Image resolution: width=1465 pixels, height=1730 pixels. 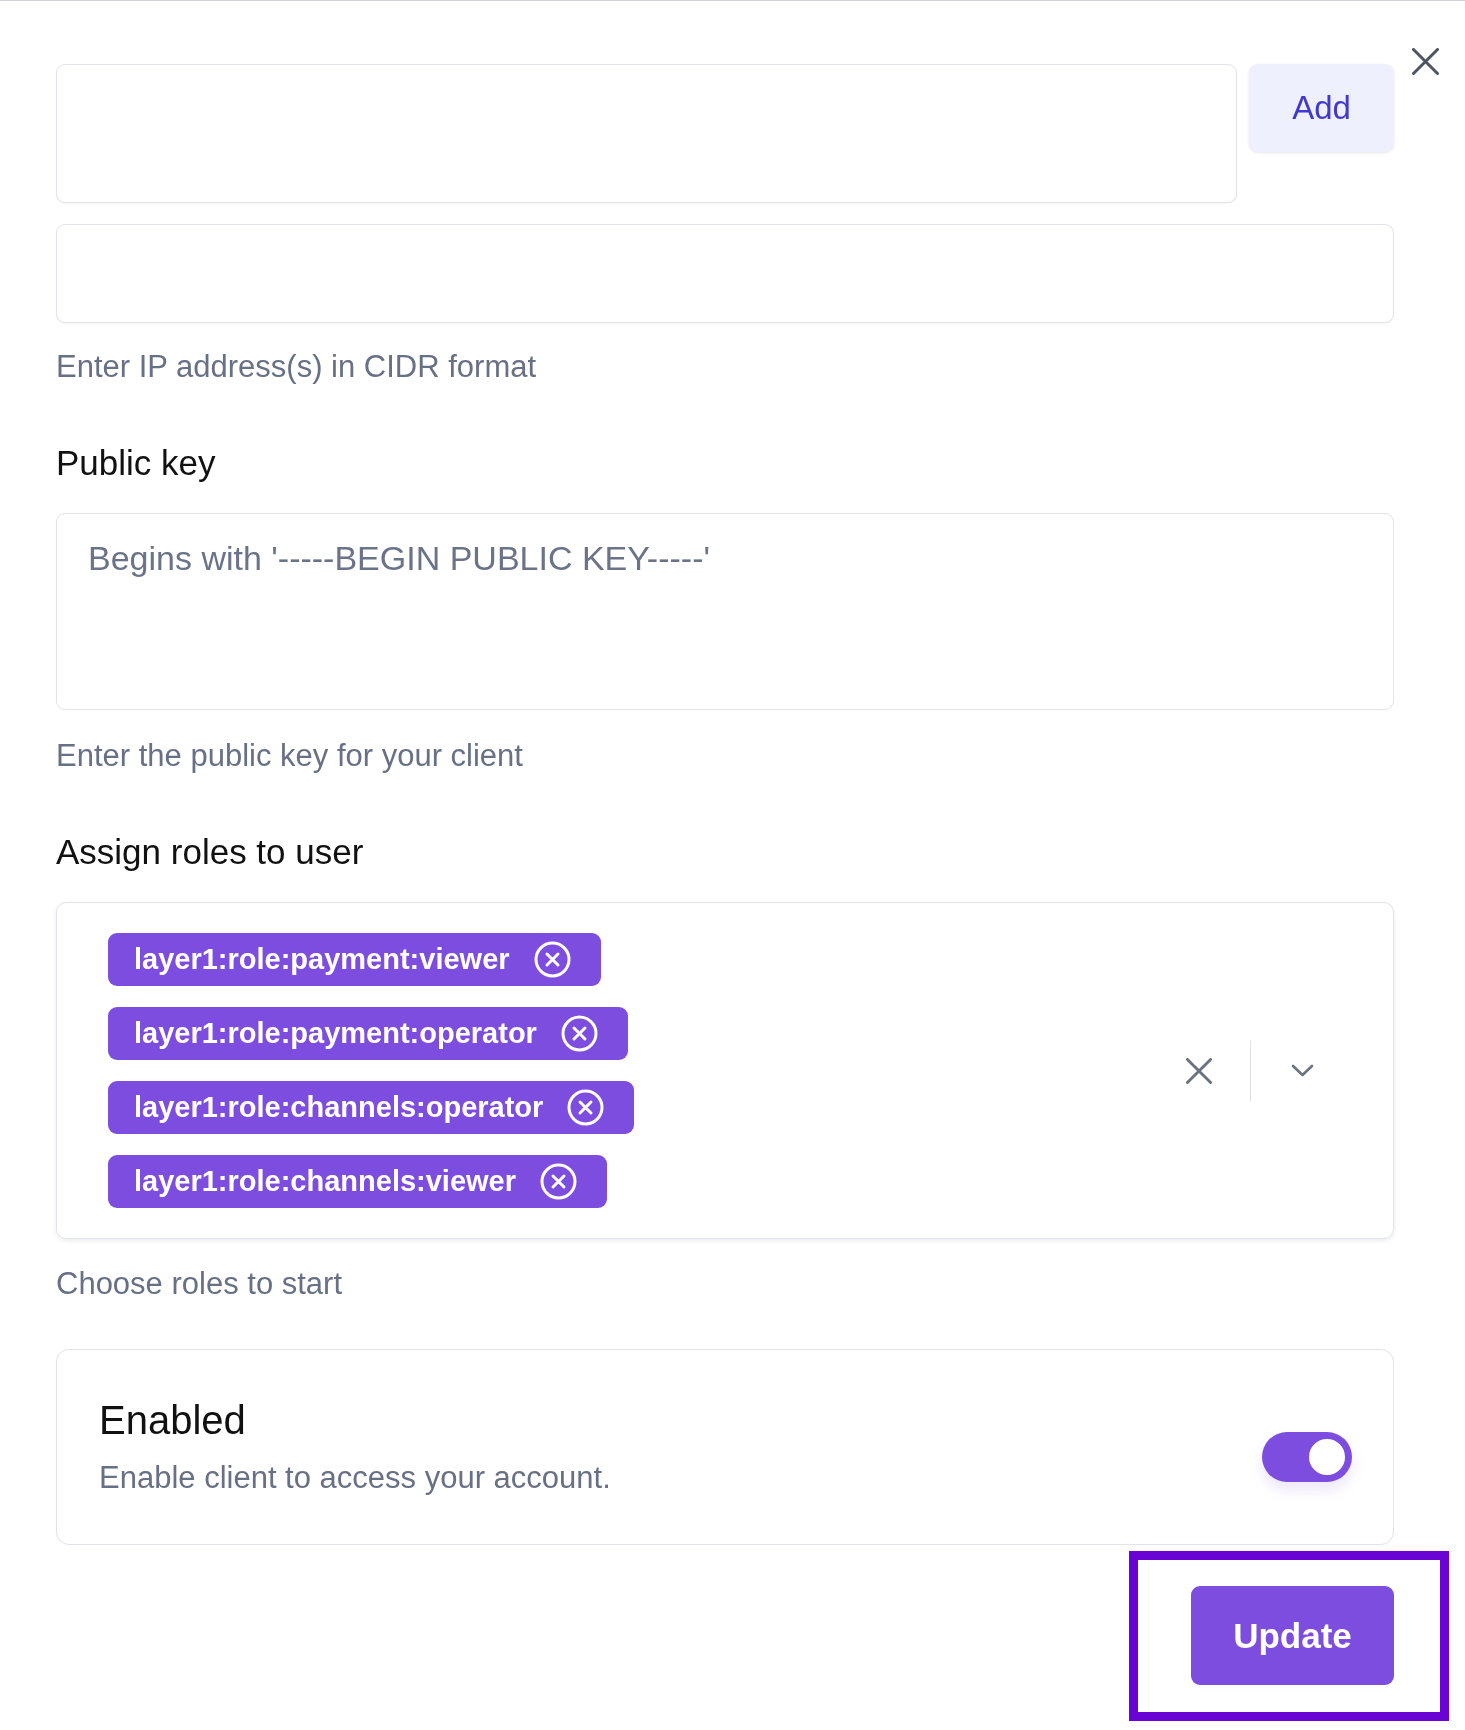 What do you see at coordinates (325, 1181) in the screenshot?
I see `tag-label: layer1:role:channels:viewer` at bounding box center [325, 1181].